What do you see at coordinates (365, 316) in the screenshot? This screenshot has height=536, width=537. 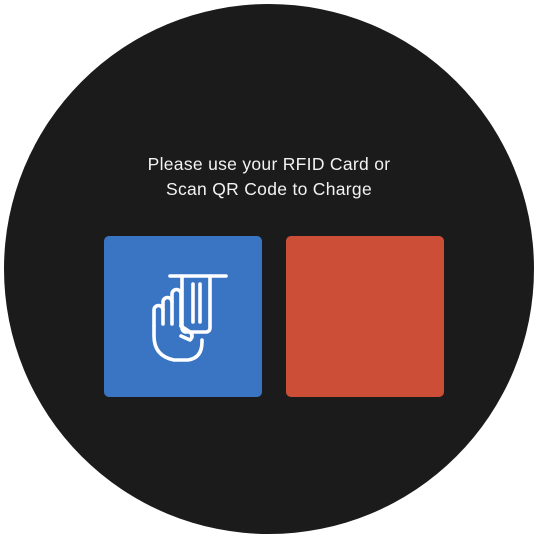 I see `qr-code-tile` at bounding box center [365, 316].